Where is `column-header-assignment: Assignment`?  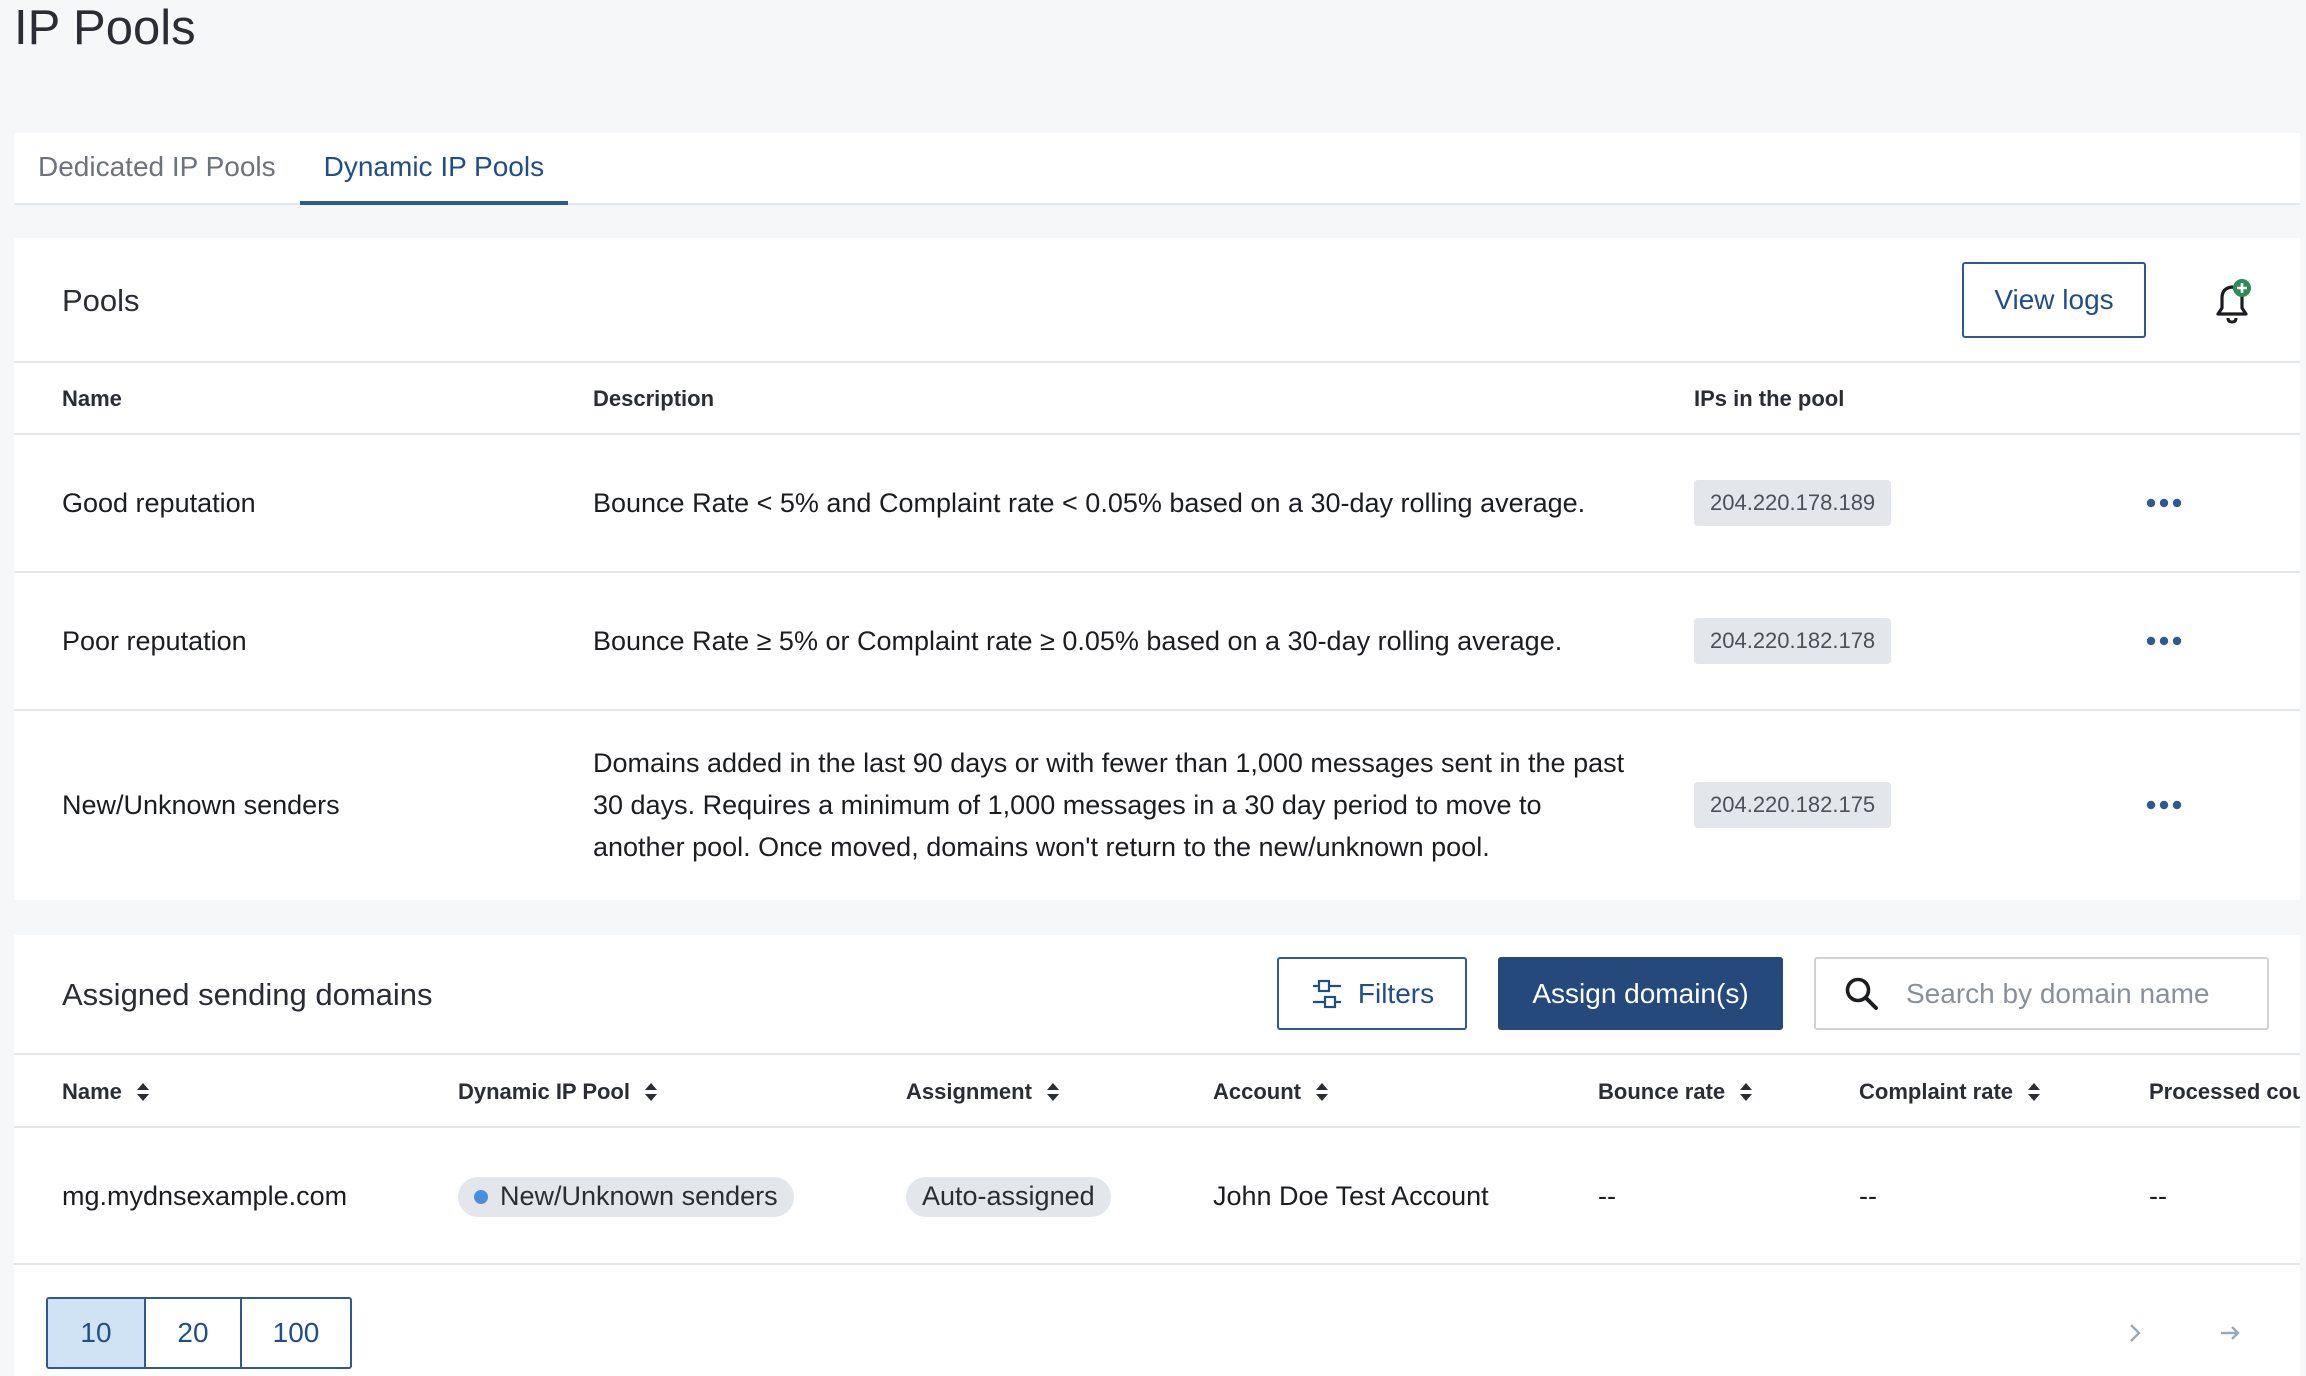 column-header-assignment: Assignment is located at coordinates (983, 1090).